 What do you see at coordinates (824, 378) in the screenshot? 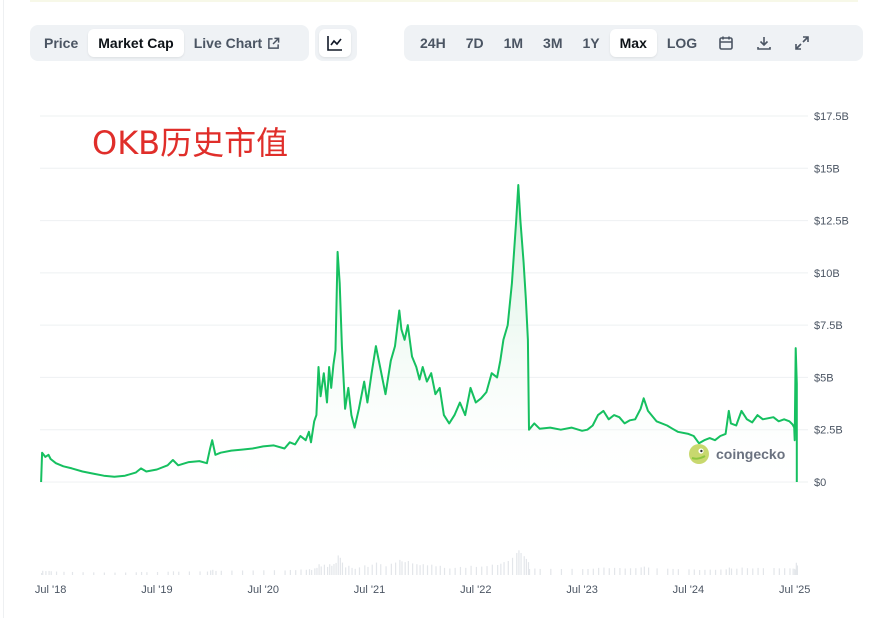
I see `y-tick-label: $5B` at bounding box center [824, 378].